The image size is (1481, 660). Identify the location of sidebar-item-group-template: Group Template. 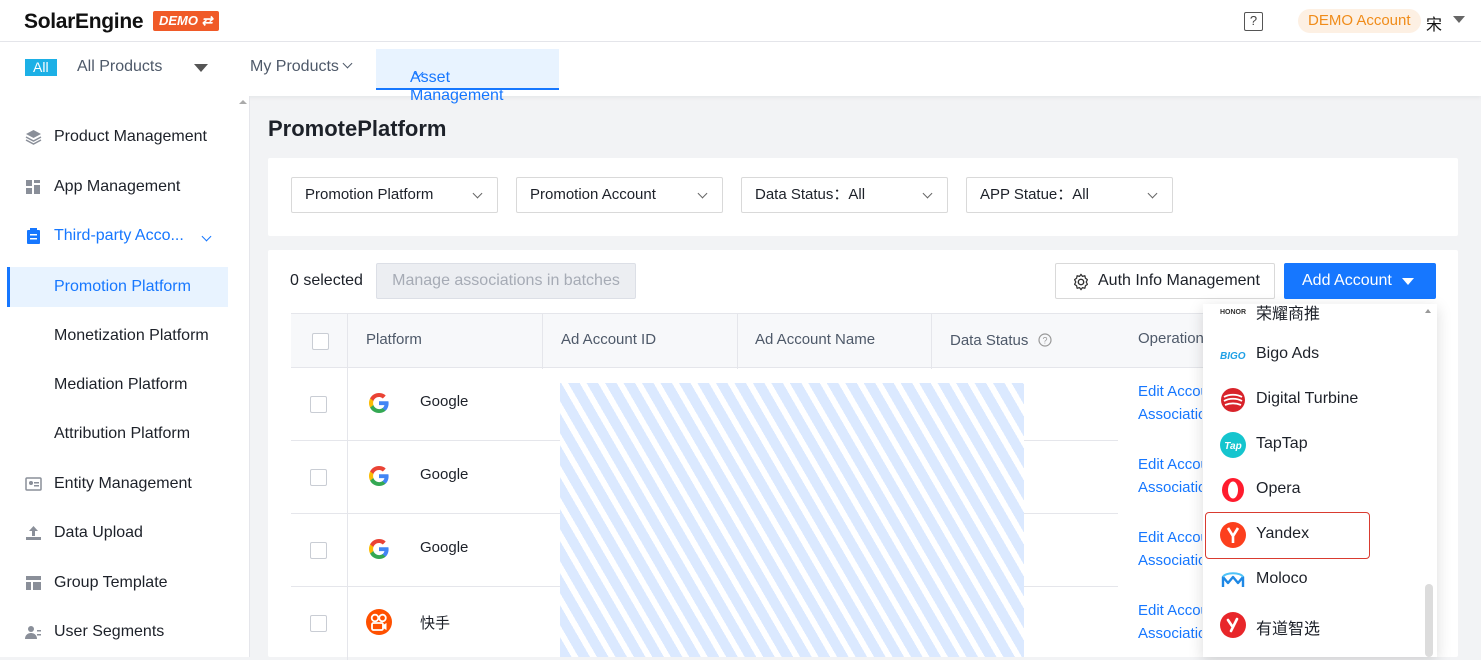
(114, 583).